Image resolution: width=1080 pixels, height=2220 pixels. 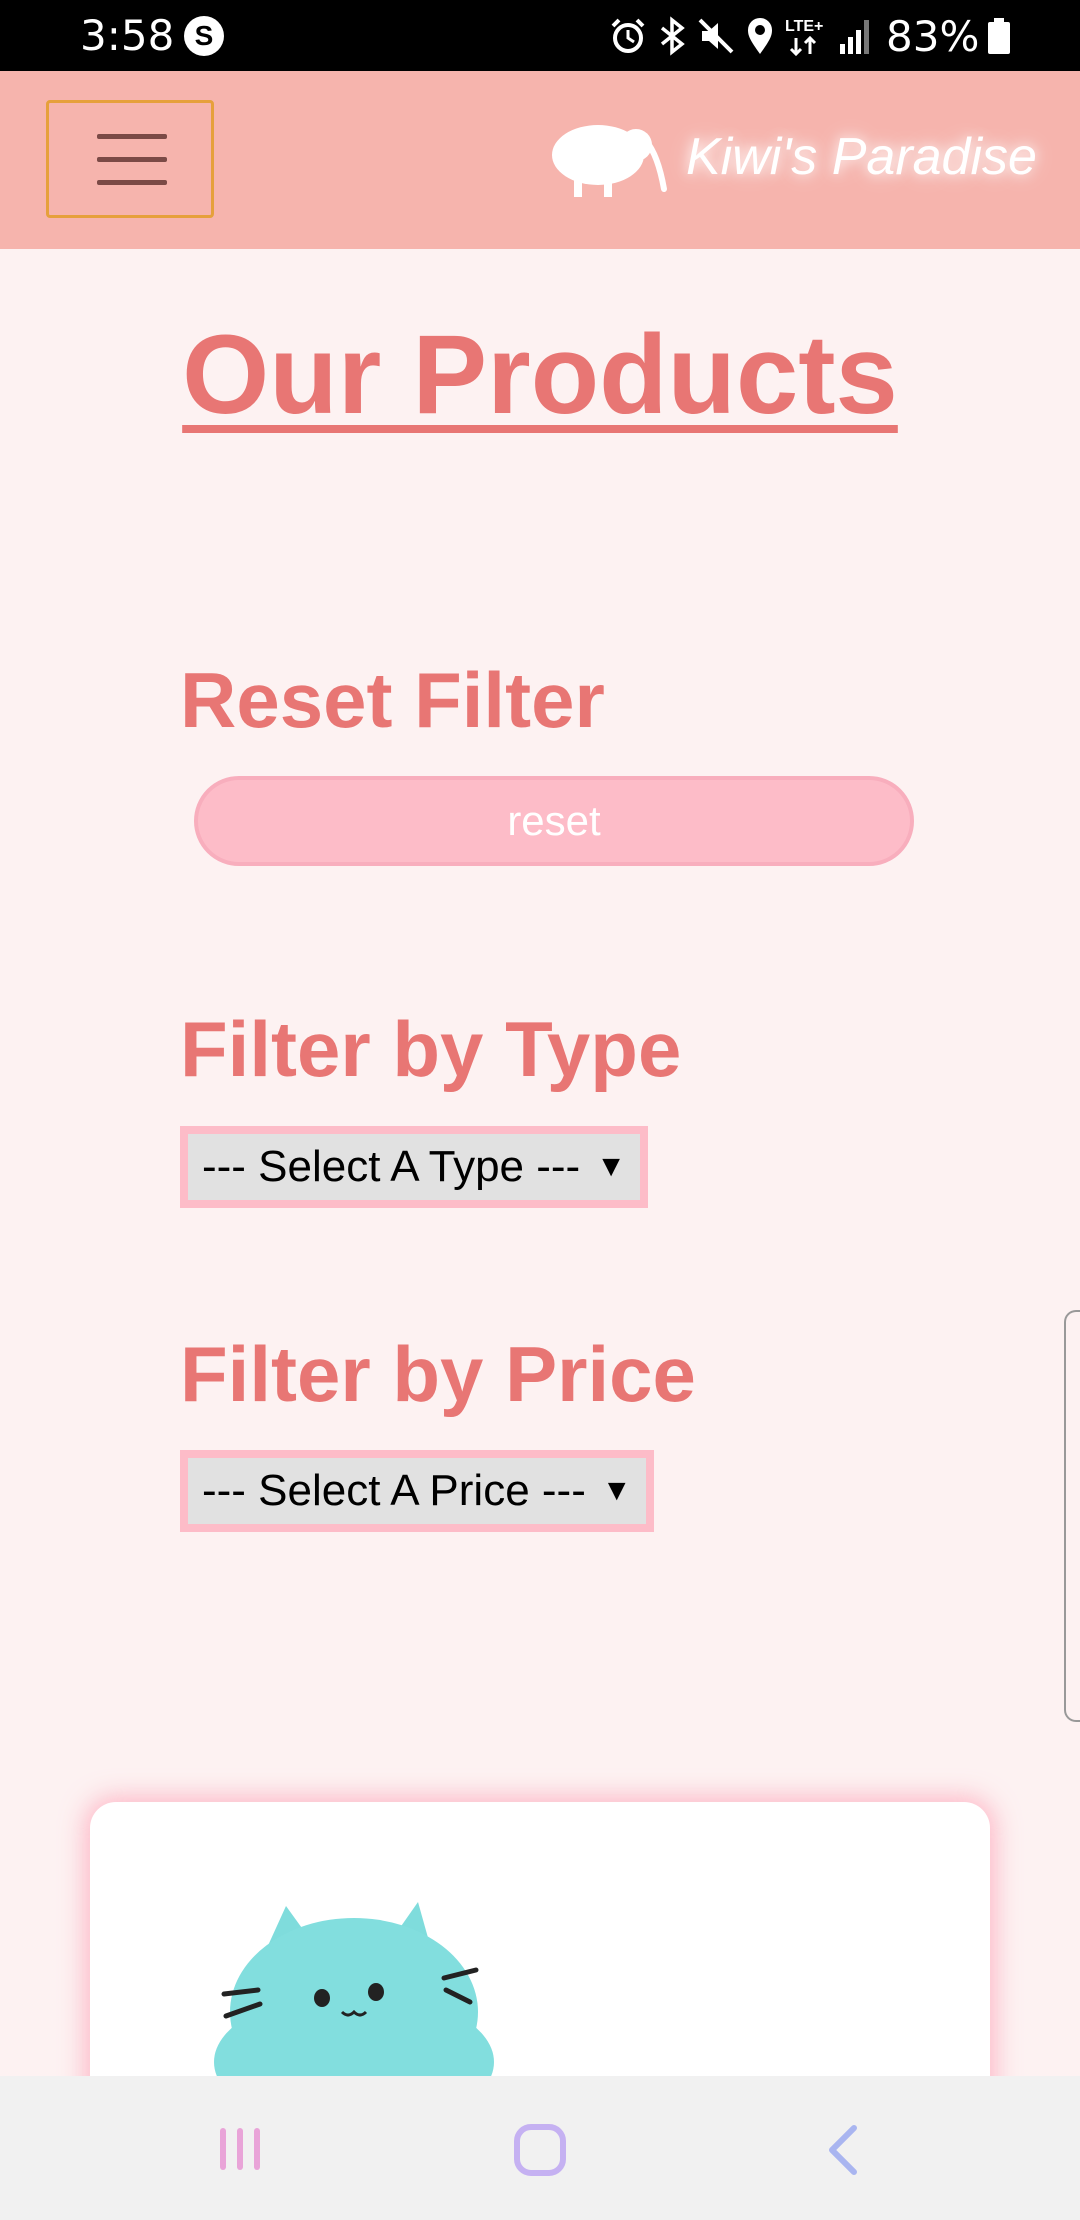 I want to click on scroll-indicator, so click(x=1072, y=1516).